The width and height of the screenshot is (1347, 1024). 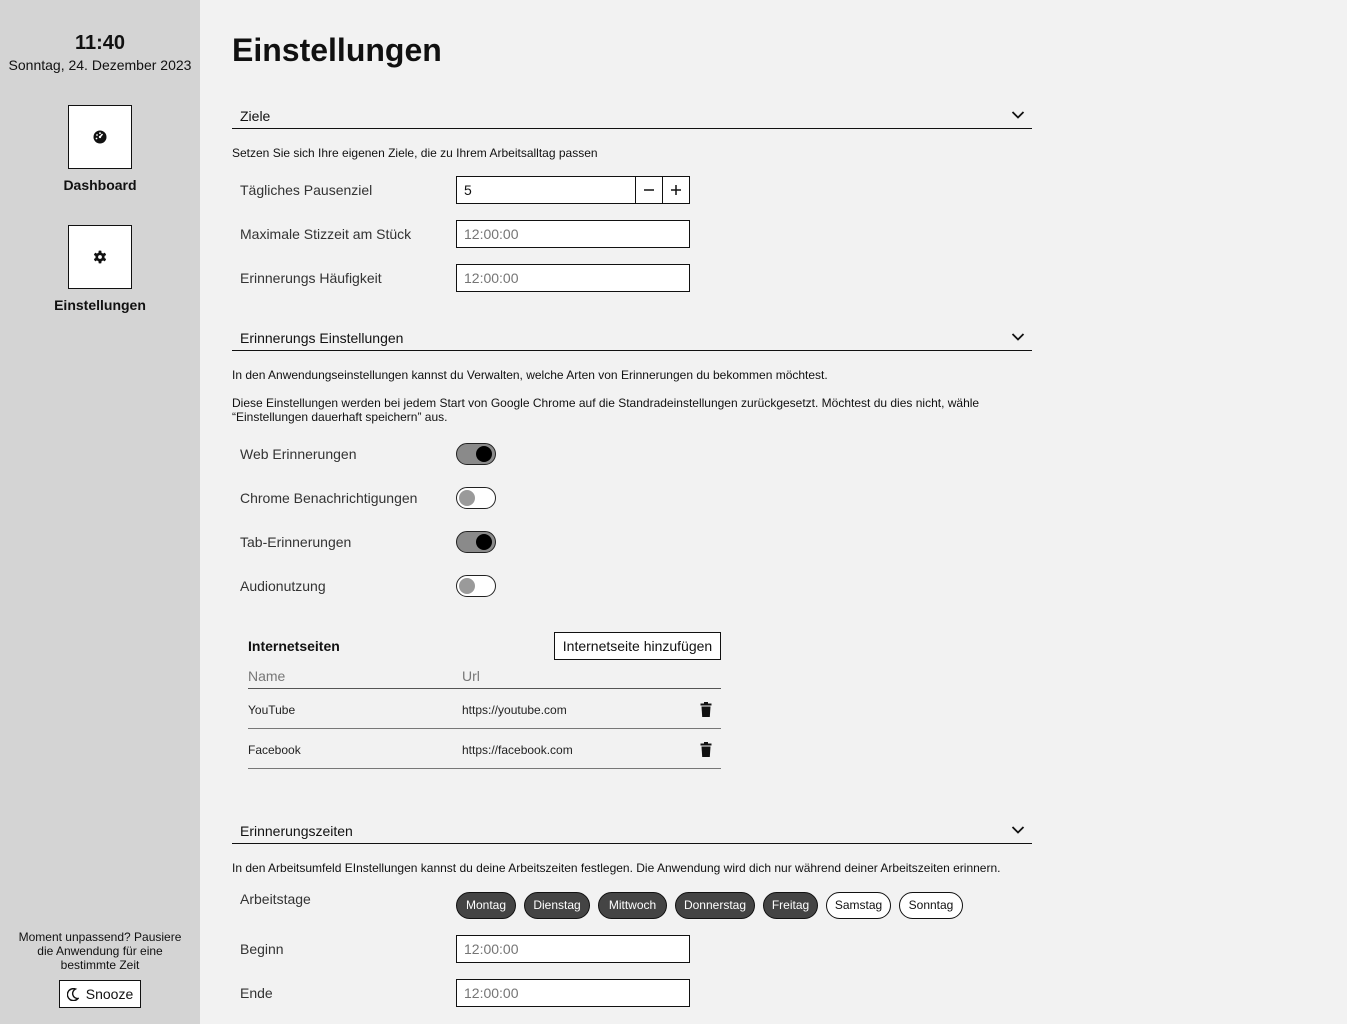 I want to click on daily-break-goal-input: 5, so click(x=546, y=190).